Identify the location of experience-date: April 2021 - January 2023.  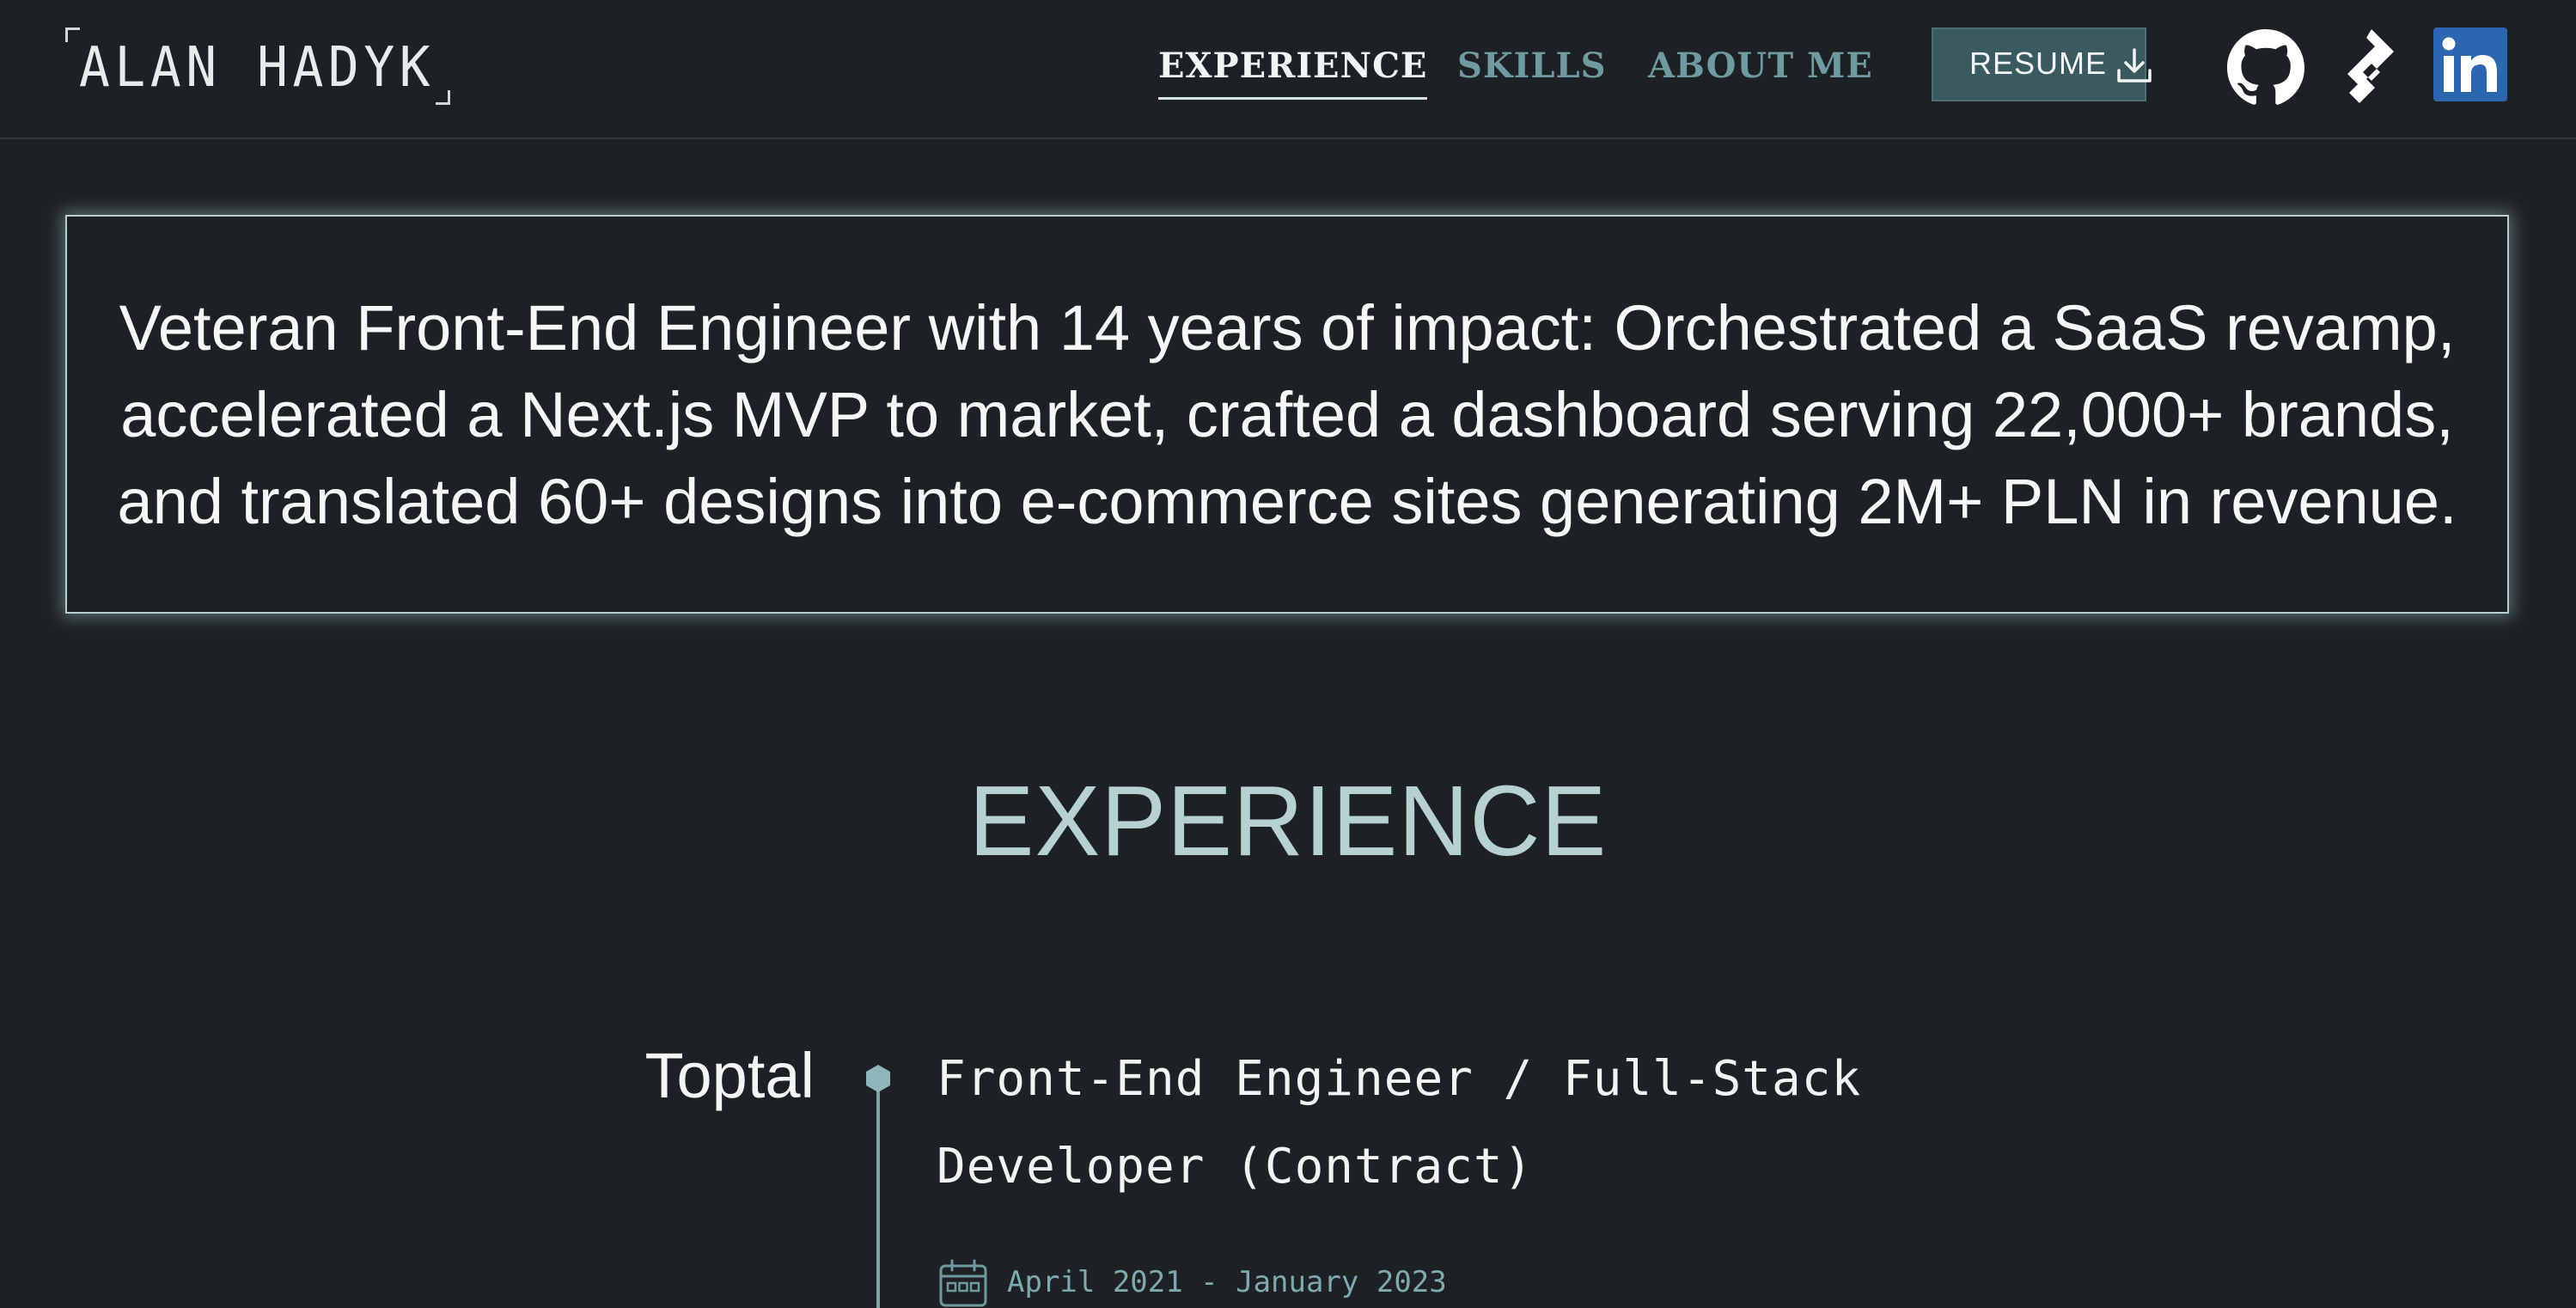
(1227, 1282).